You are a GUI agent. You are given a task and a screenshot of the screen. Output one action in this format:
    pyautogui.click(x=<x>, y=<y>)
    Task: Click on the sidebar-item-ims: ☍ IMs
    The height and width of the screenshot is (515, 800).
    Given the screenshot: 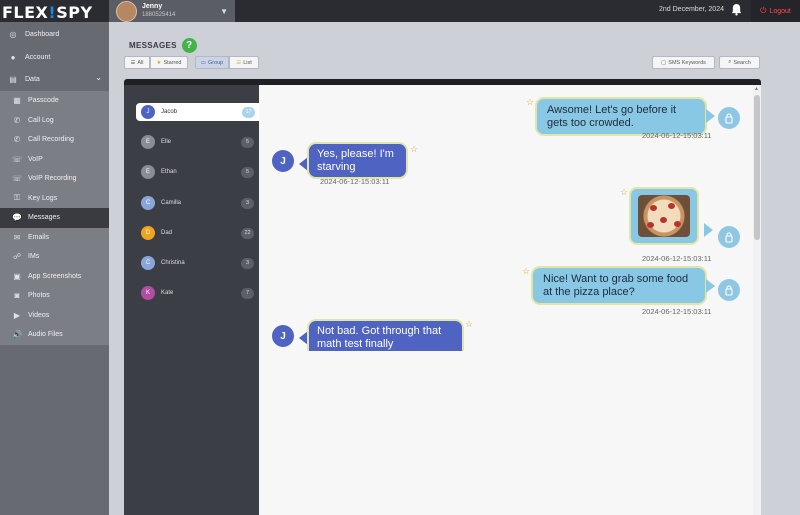 What is the action you would take?
    pyautogui.click(x=54, y=257)
    